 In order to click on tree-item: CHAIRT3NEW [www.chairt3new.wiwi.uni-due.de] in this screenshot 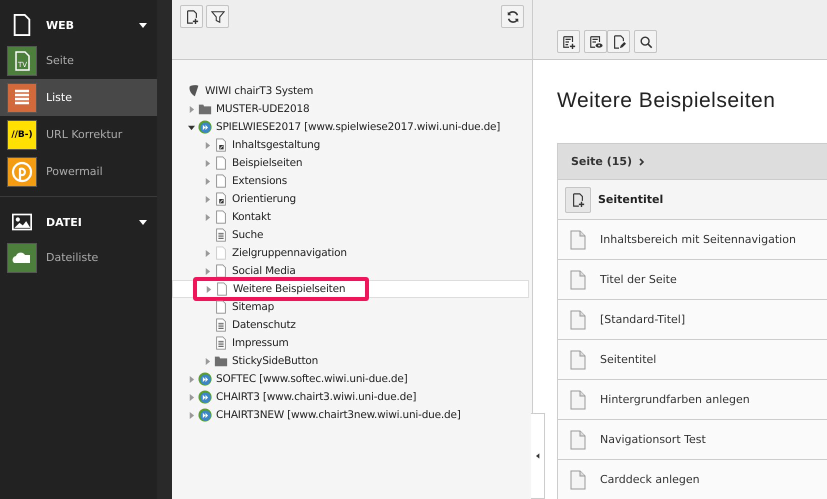, I will do `click(352, 415)`.